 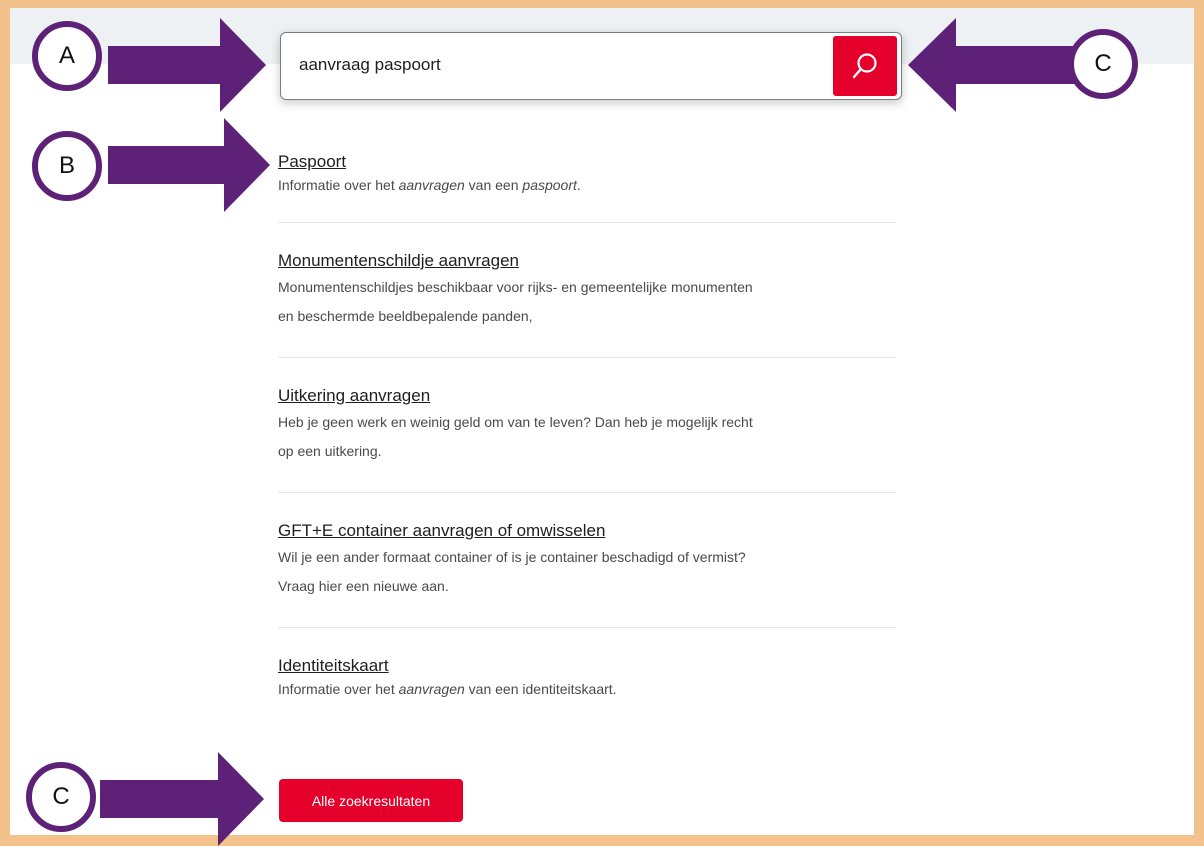 I want to click on result-description-line: Vraag hier een nieuwe aan., so click(x=363, y=586).